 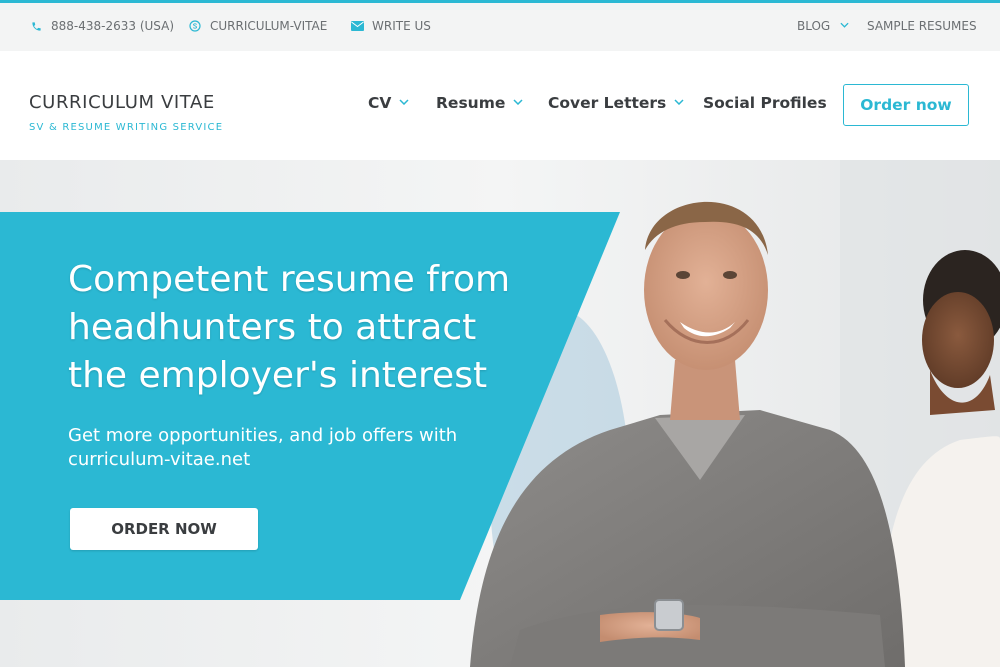 I want to click on nav-item-cv: CV, so click(x=388, y=103).